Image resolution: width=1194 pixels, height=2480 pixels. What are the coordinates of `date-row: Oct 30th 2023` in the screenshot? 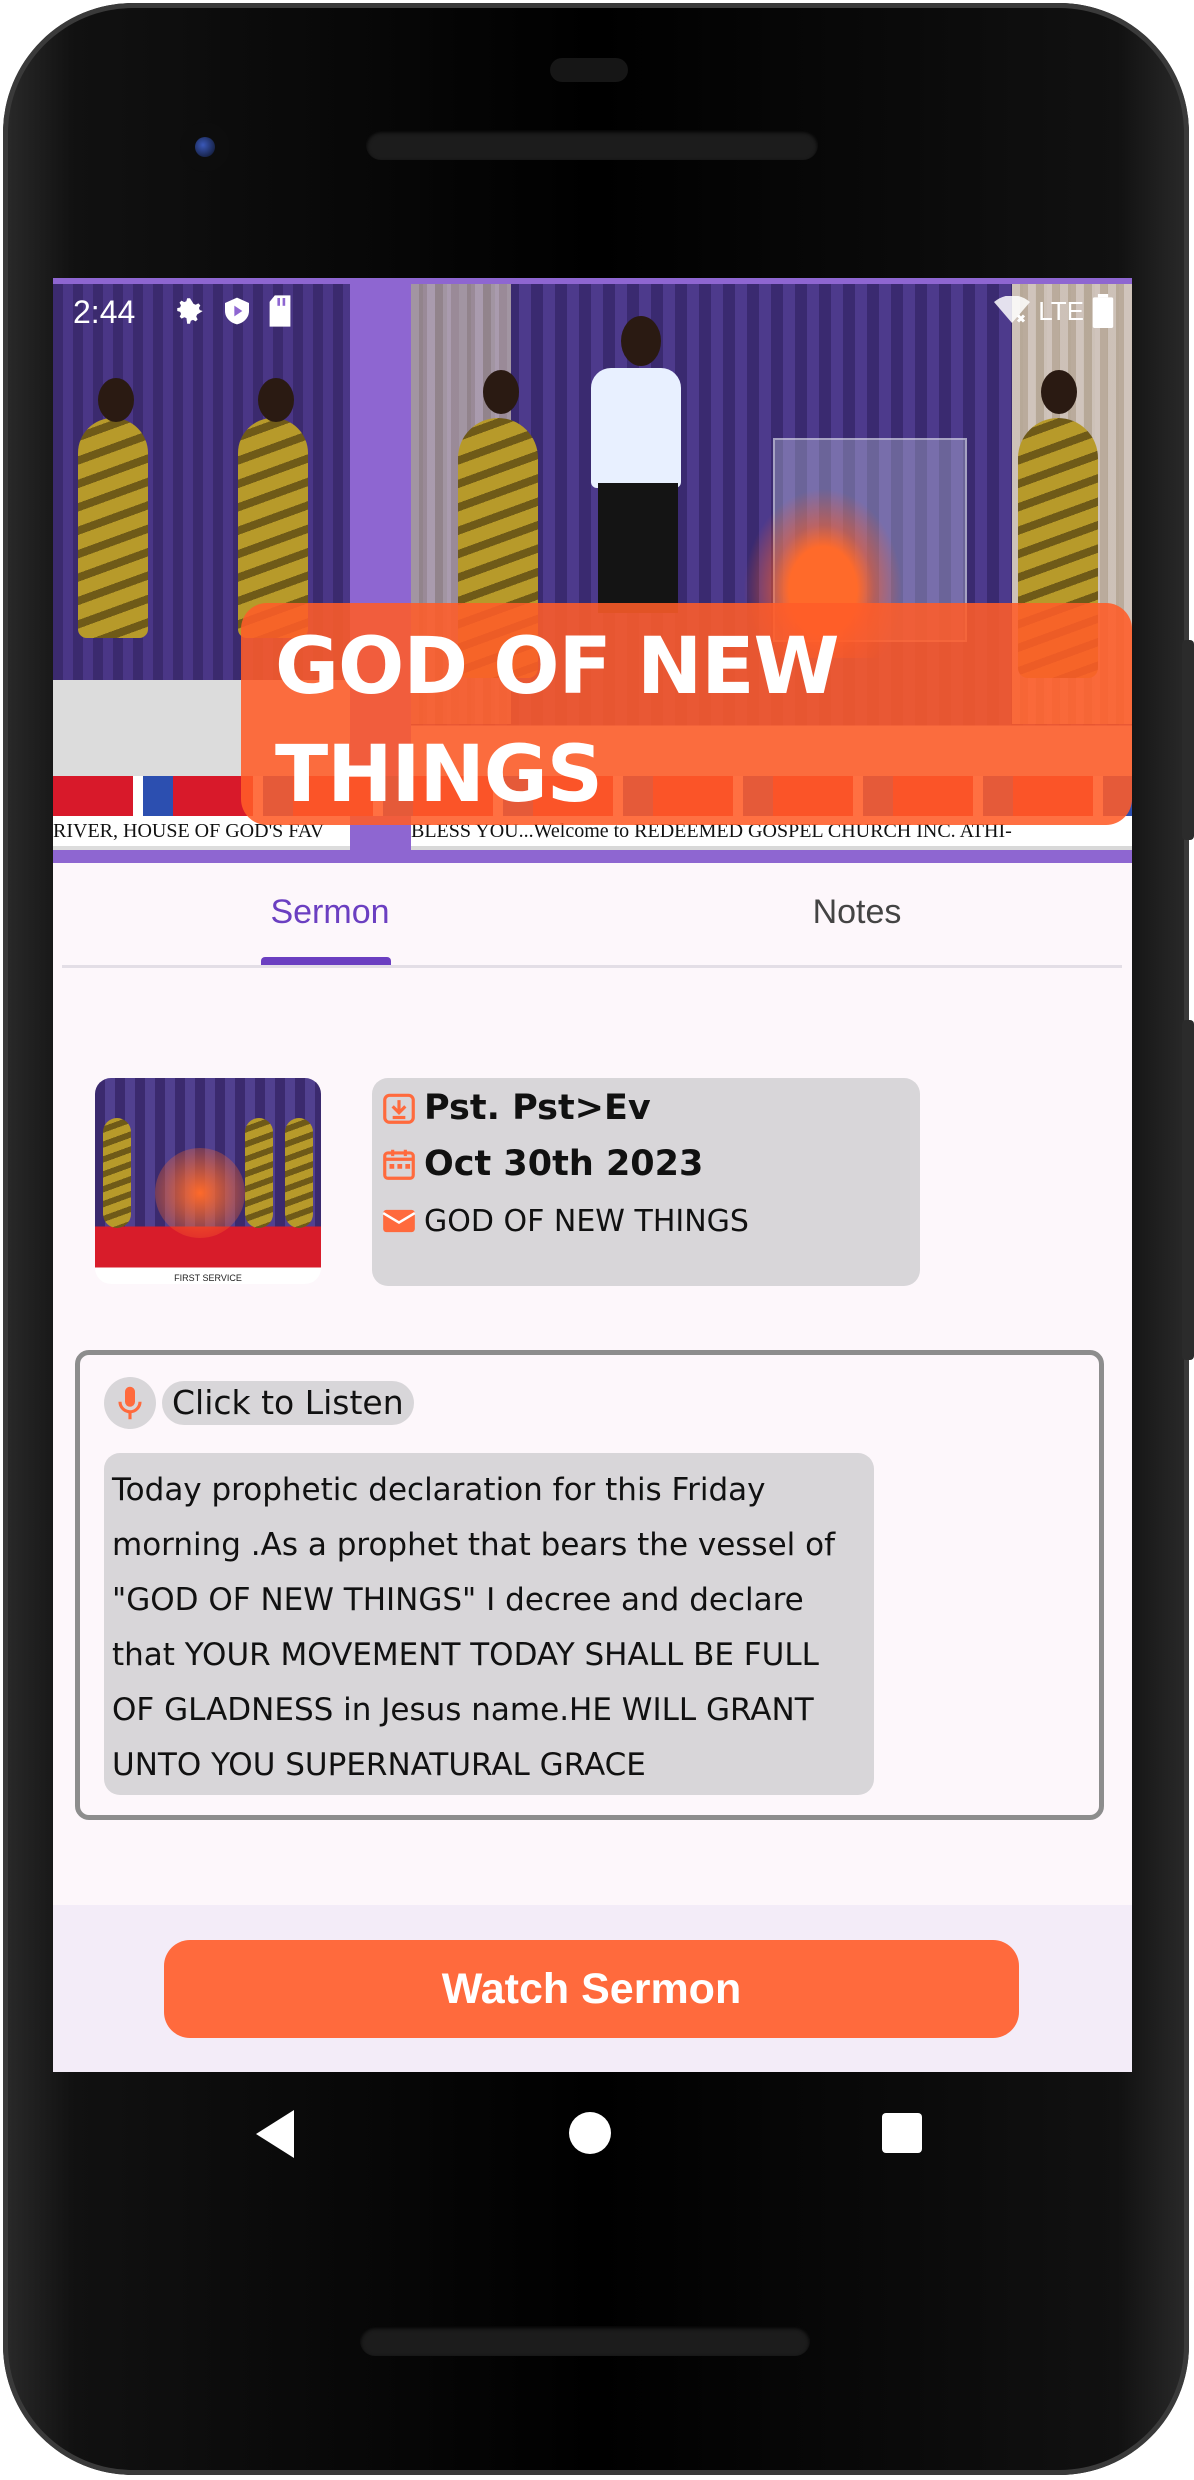 It's located at (541, 1164).